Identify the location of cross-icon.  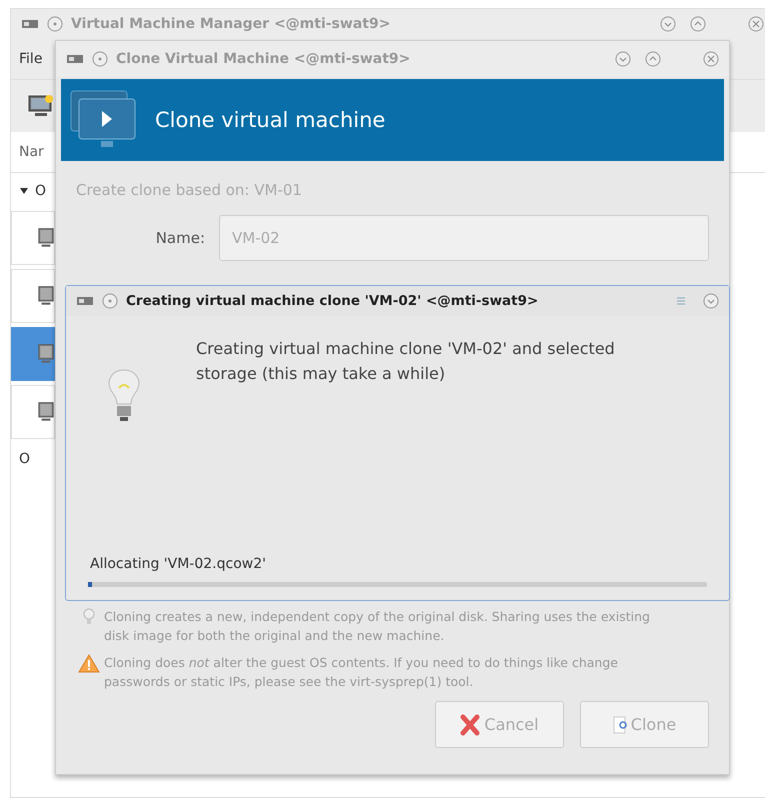
(470, 725).